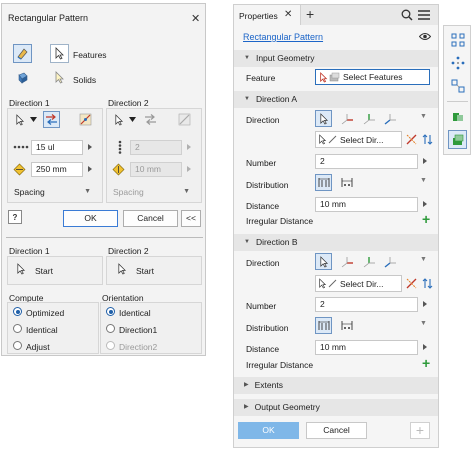 The width and height of the screenshot is (474, 450). I want to click on solids-type-icon, so click(22, 77).